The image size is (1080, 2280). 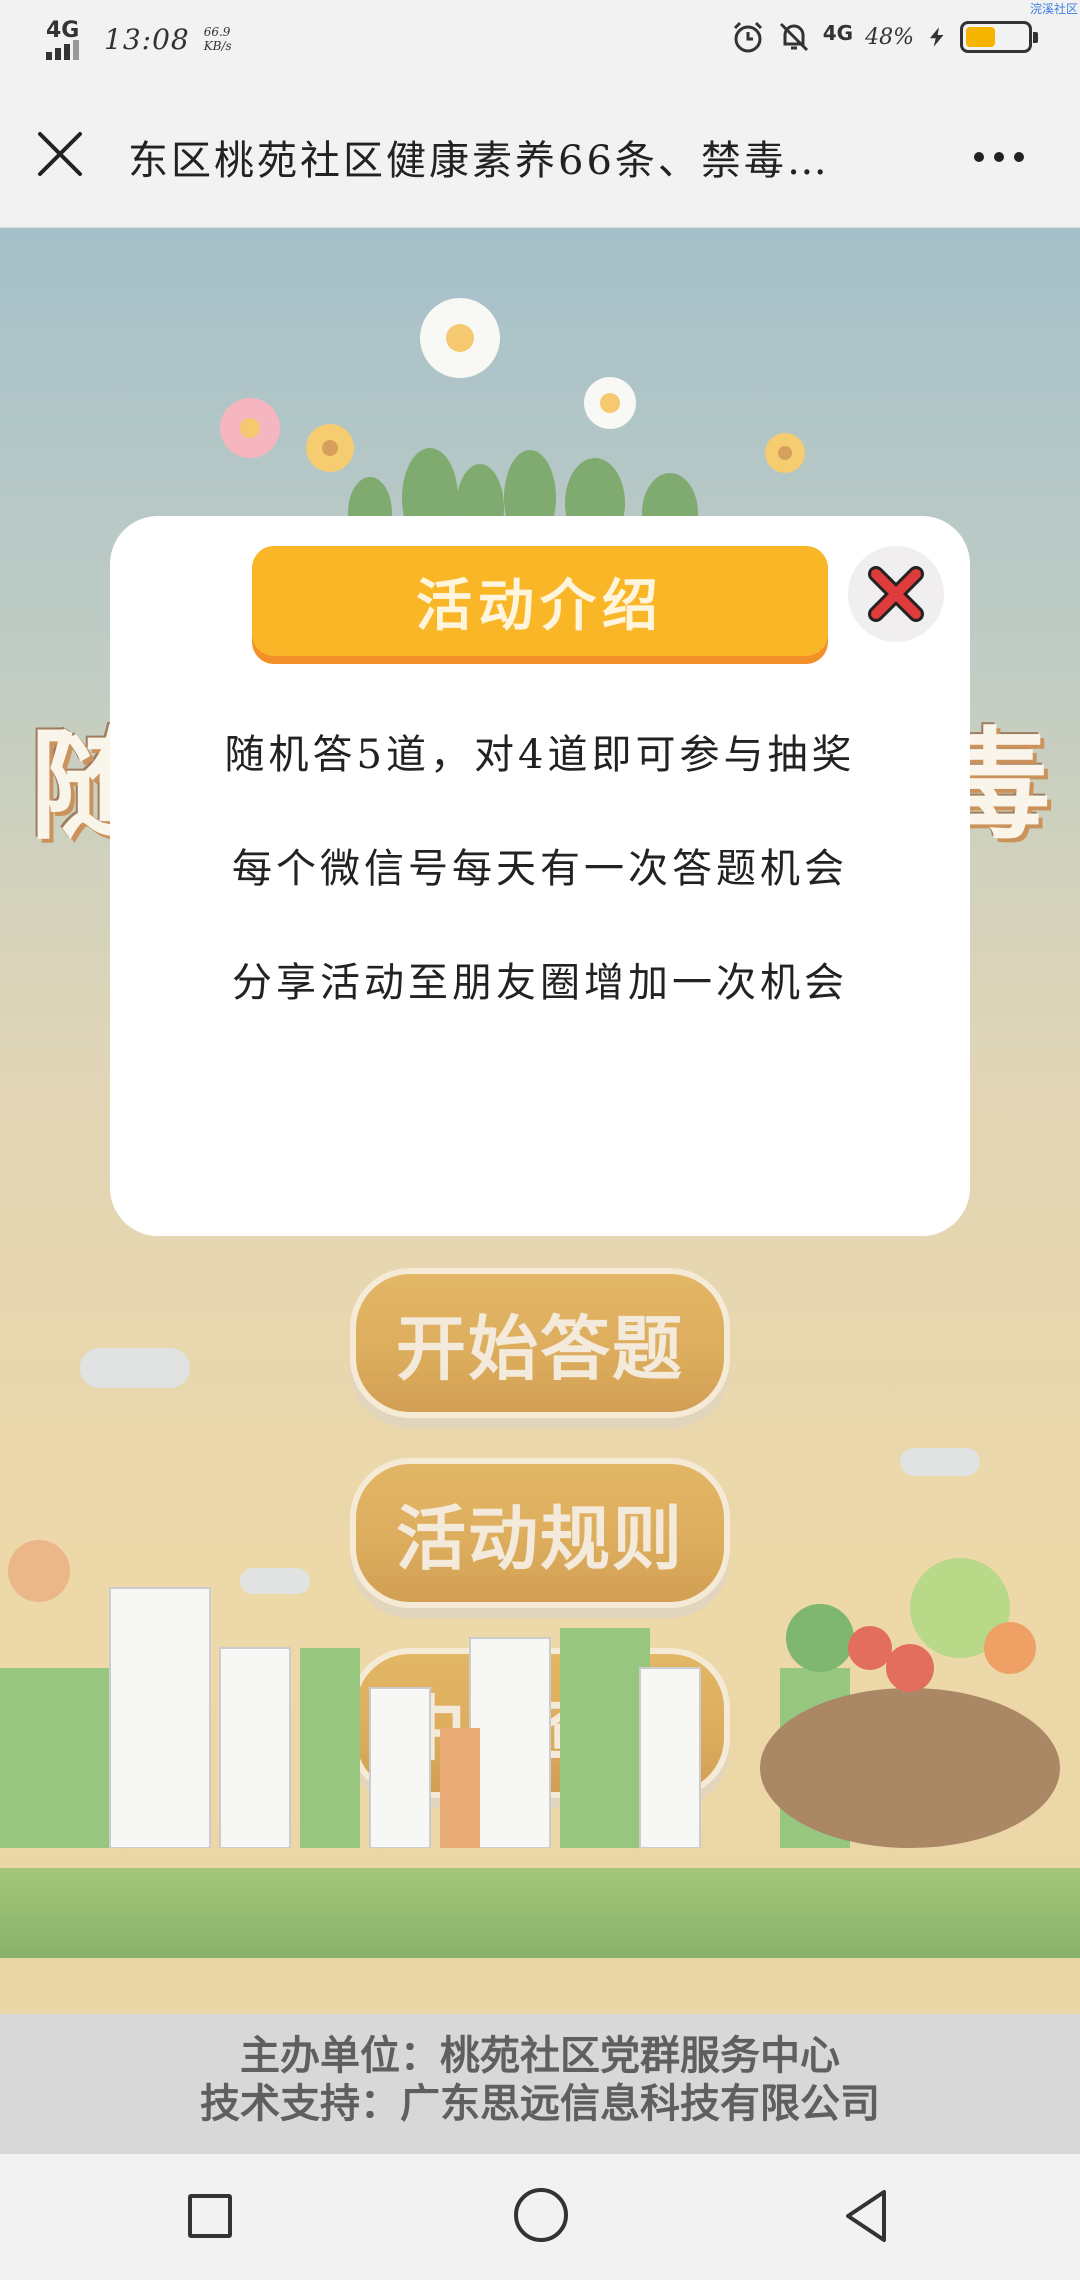 What do you see at coordinates (1053, 9) in the screenshot?
I see `corner-tag: 浣溪社区` at bounding box center [1053, 9].